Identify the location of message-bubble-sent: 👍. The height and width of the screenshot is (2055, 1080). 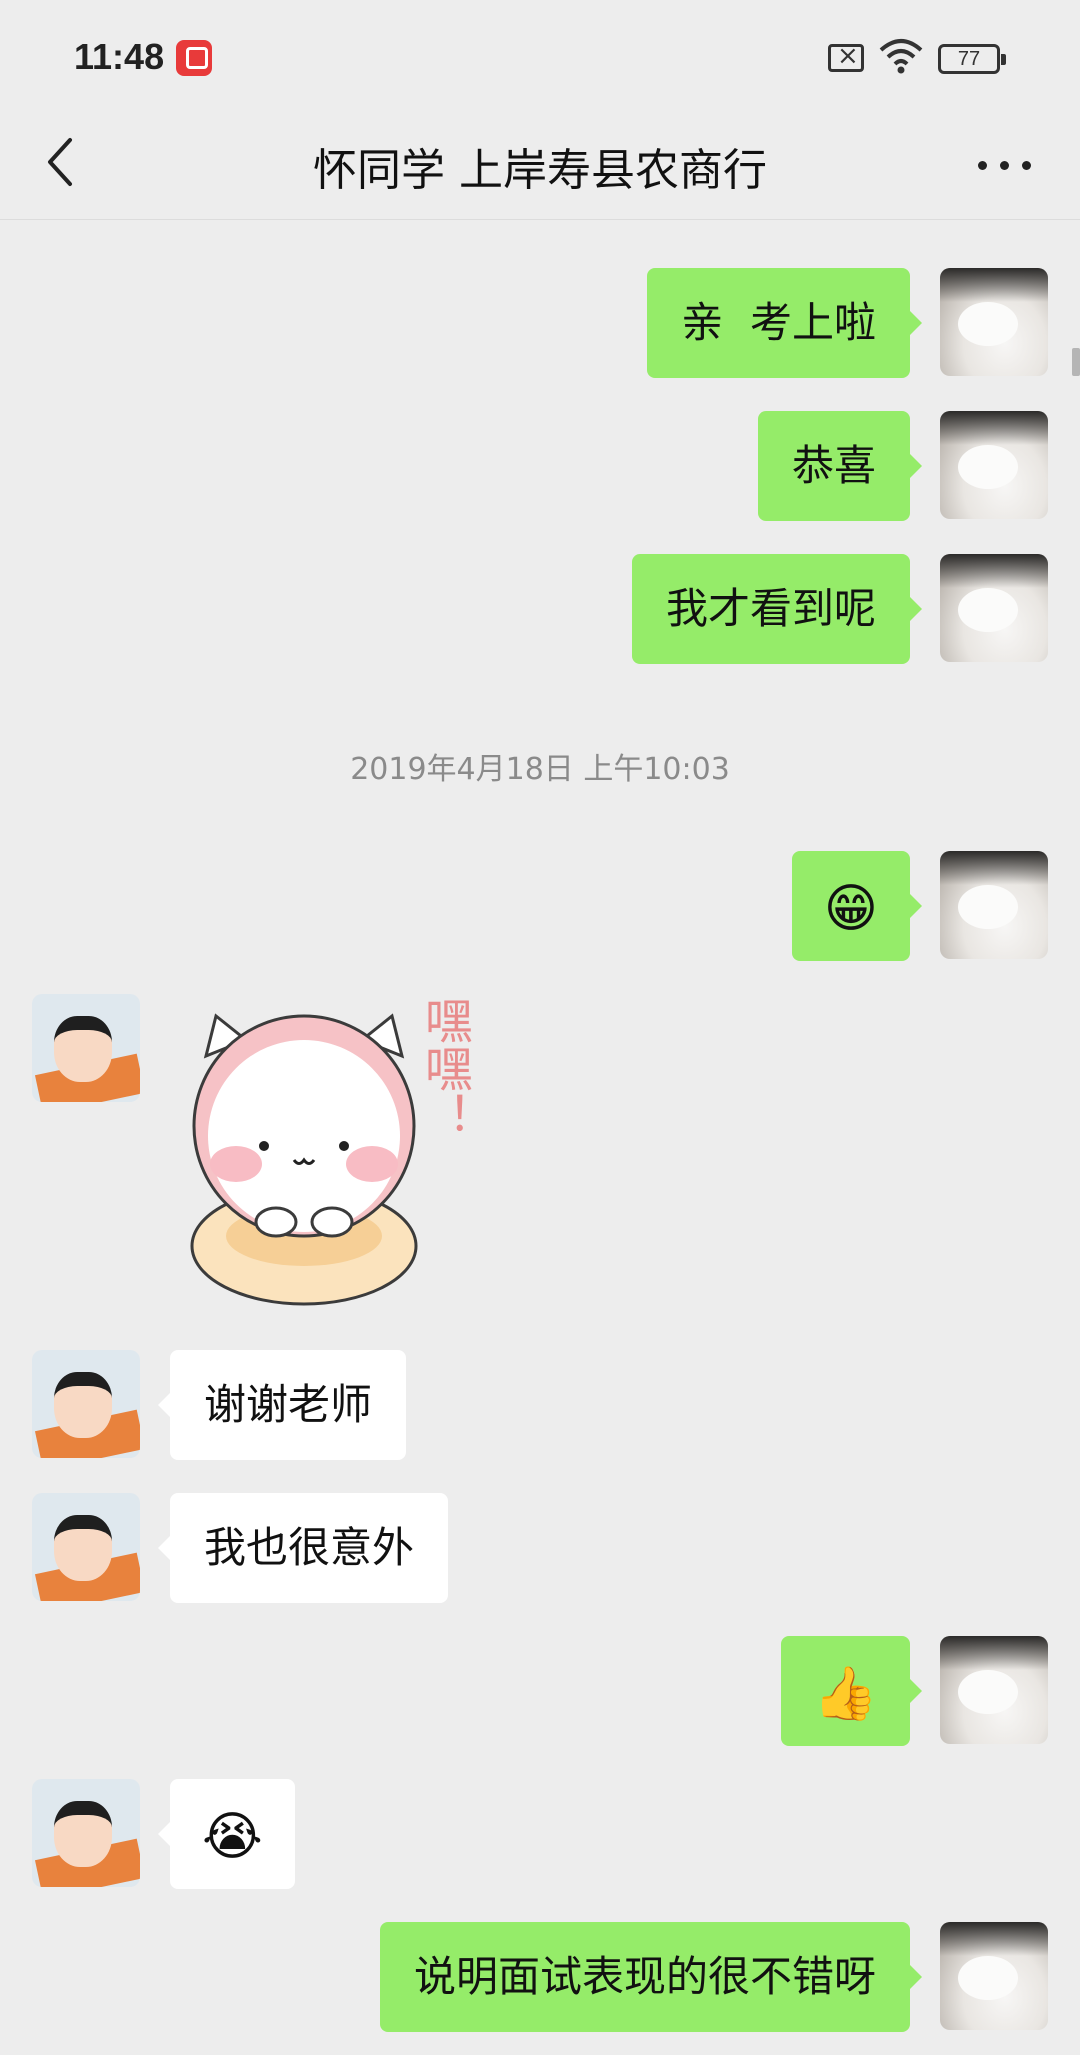
(851, 1691).